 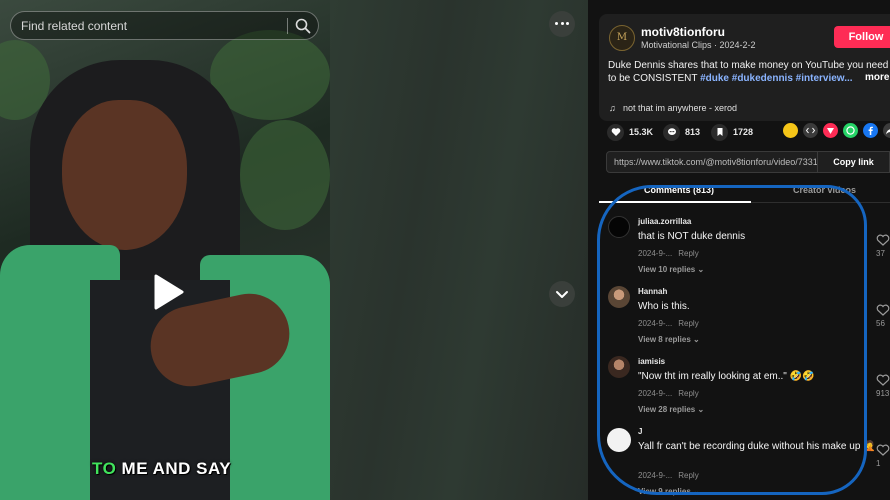 I want to click on view-replies-link: View 10 replies ⌄, so click(x=671, y=269).